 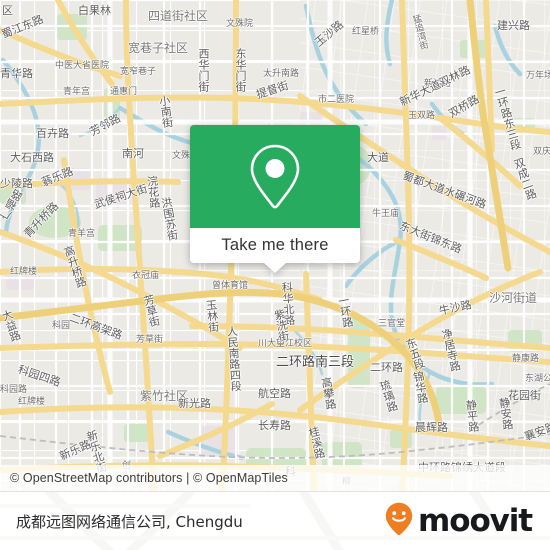 I want to click on callout-icon-panel, so click(x=275, y=176).